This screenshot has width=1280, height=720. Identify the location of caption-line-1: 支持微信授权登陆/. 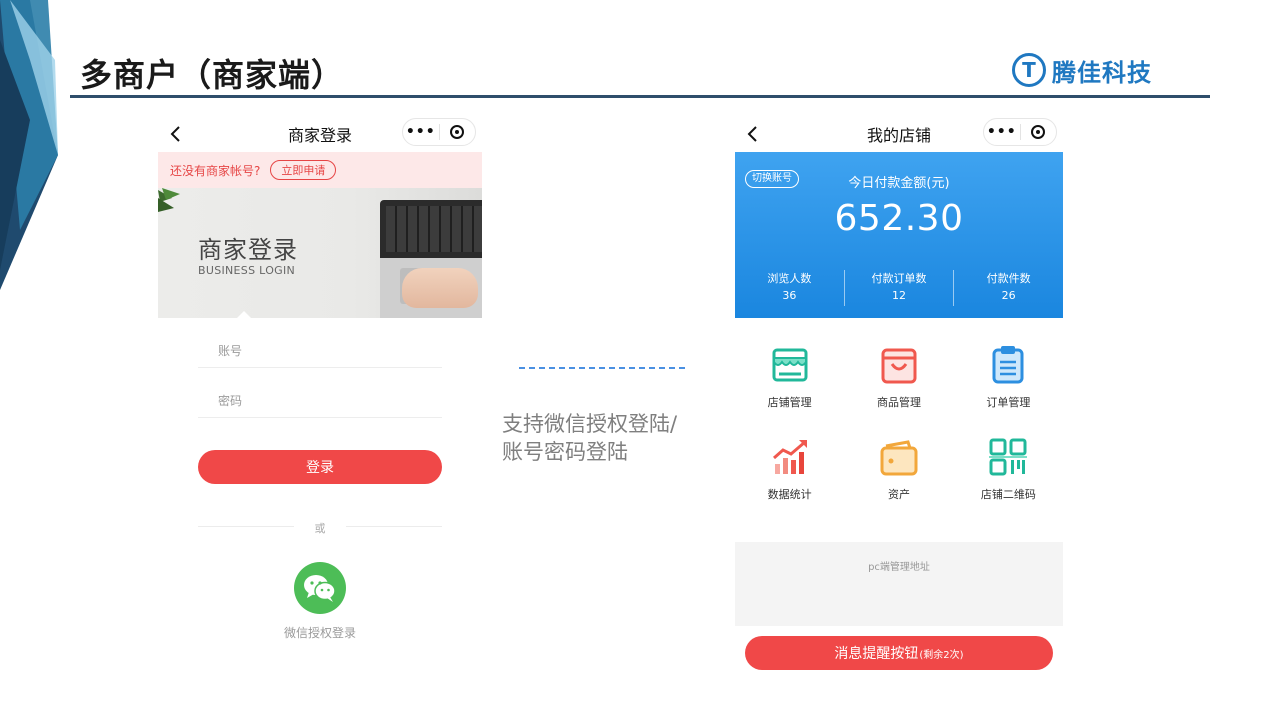
(590, 424).